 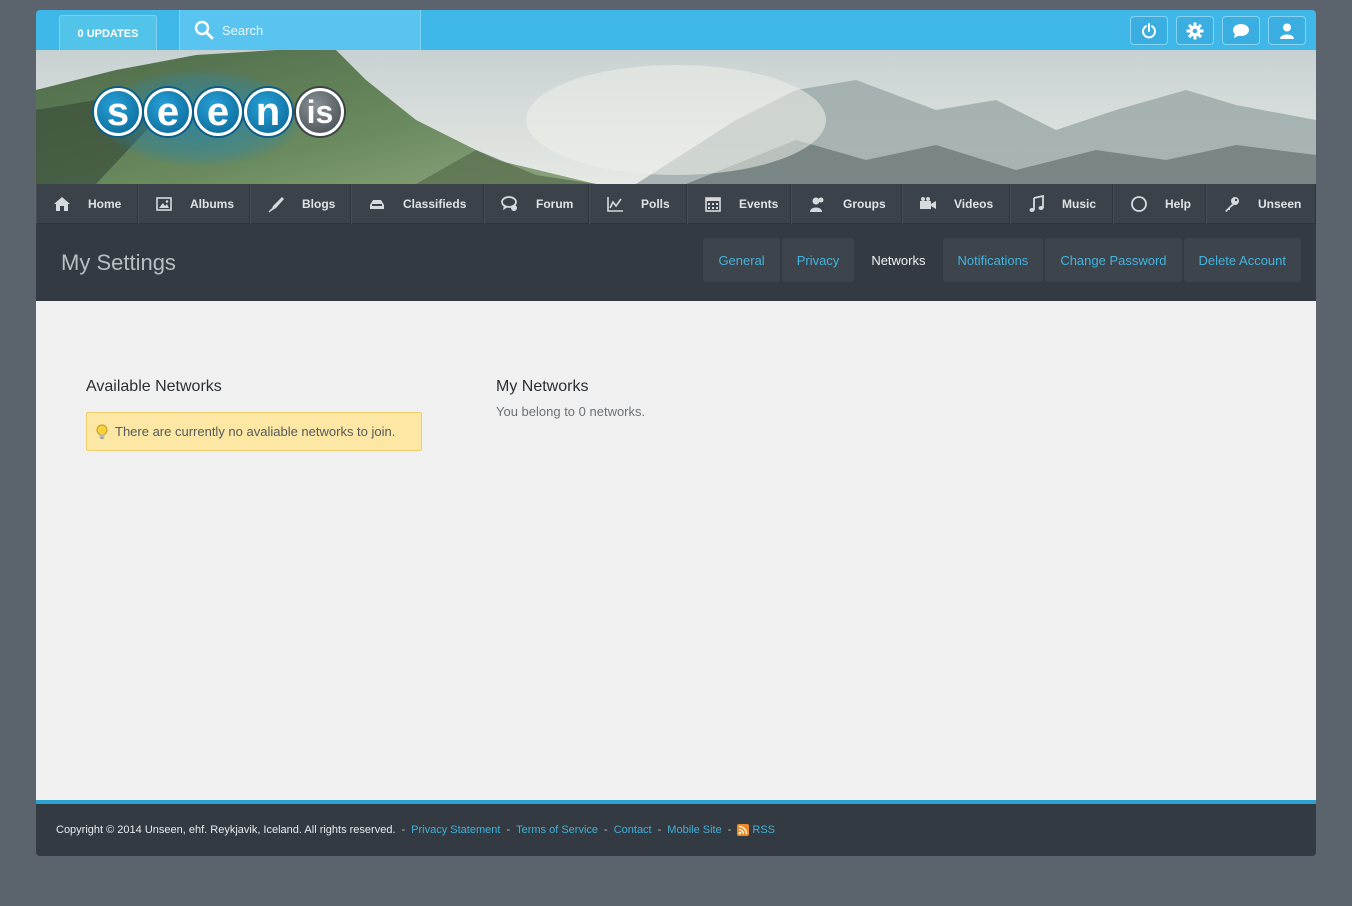 I want to click on site-logo: s e e n is, so click(x=220, y=112).